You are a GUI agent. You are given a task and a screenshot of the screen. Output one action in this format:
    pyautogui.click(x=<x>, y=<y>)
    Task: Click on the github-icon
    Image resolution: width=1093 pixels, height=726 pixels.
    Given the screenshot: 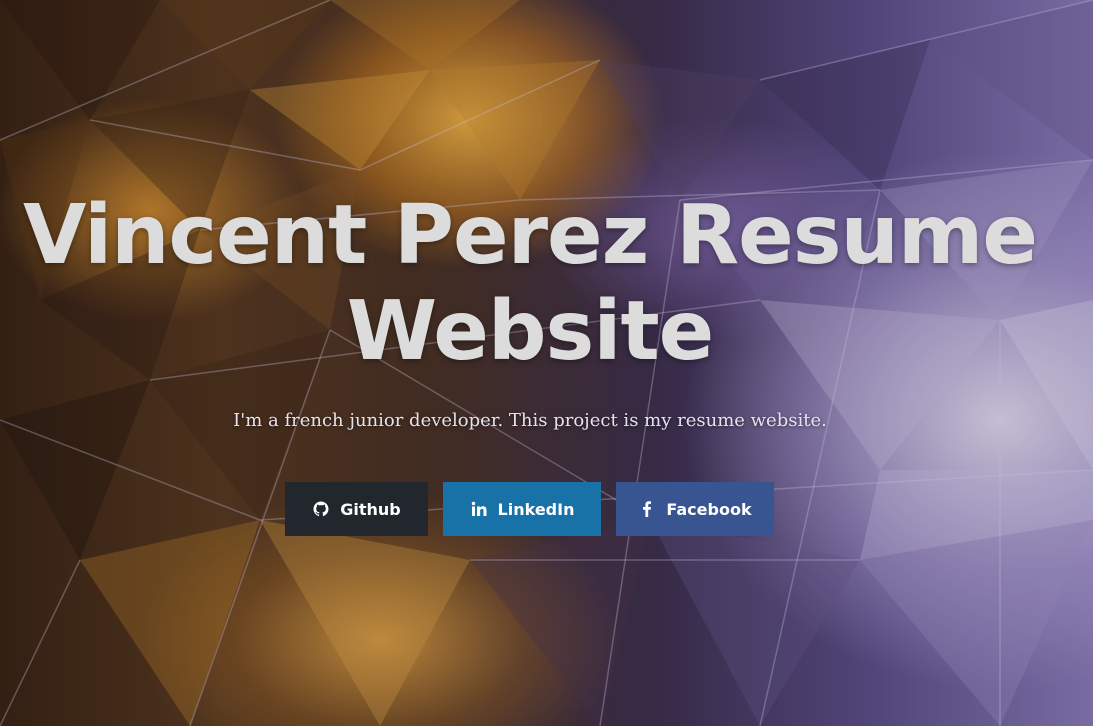 What is the action you would take?
    pyautogui.click(x=321, y=509)
    